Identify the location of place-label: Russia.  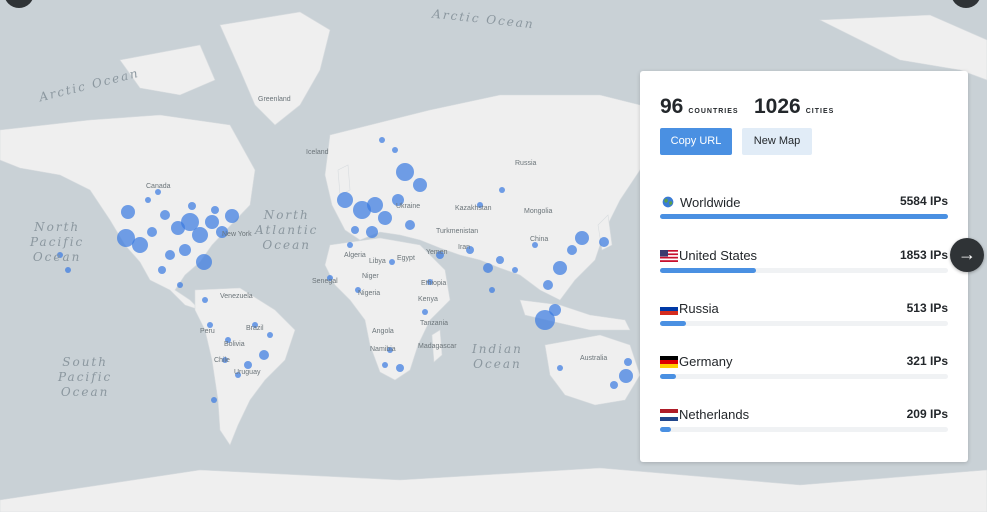
(526, 163).